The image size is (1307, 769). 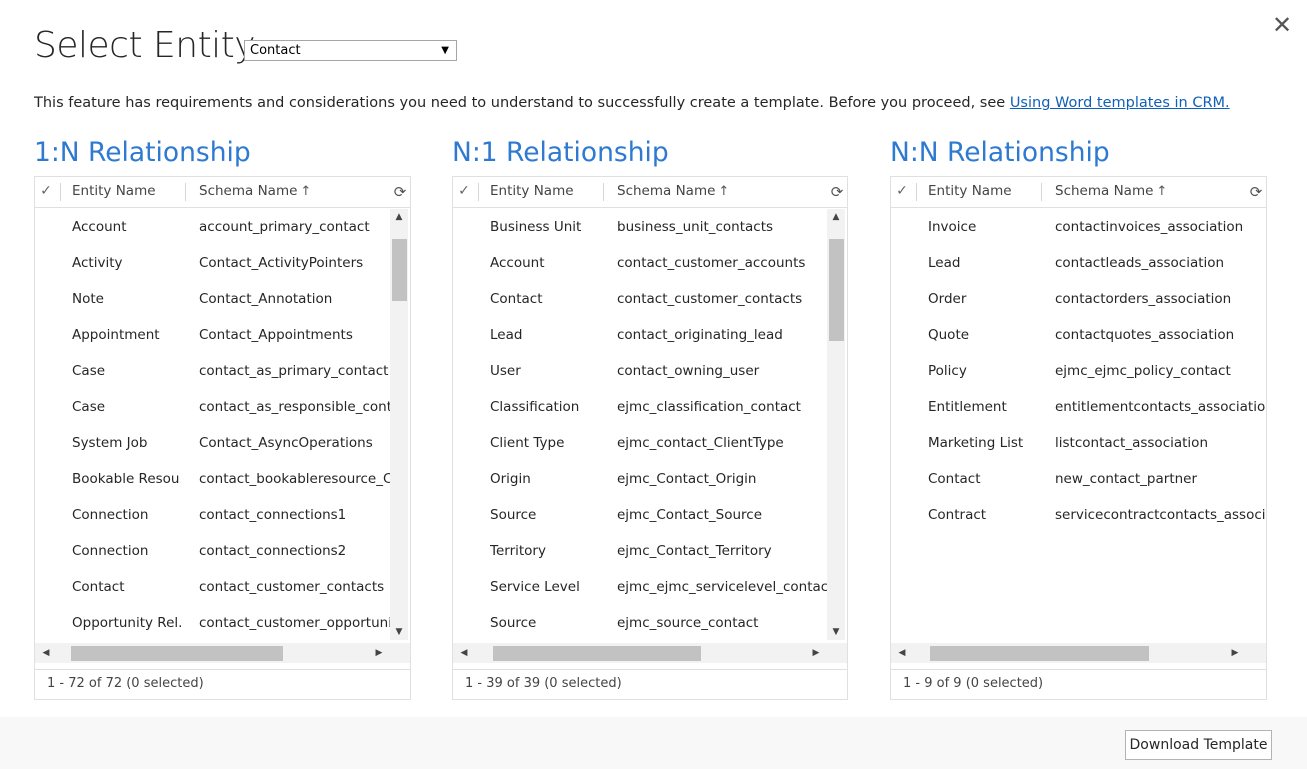 I want to click on table-row: Order contactorders_association, so click(x=1078, y=299).